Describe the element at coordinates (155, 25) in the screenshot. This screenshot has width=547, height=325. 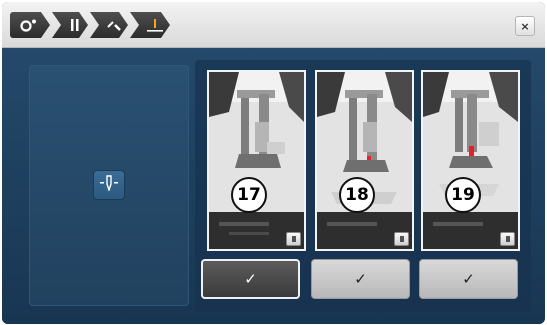
I see `needle-position-icon` at that location.